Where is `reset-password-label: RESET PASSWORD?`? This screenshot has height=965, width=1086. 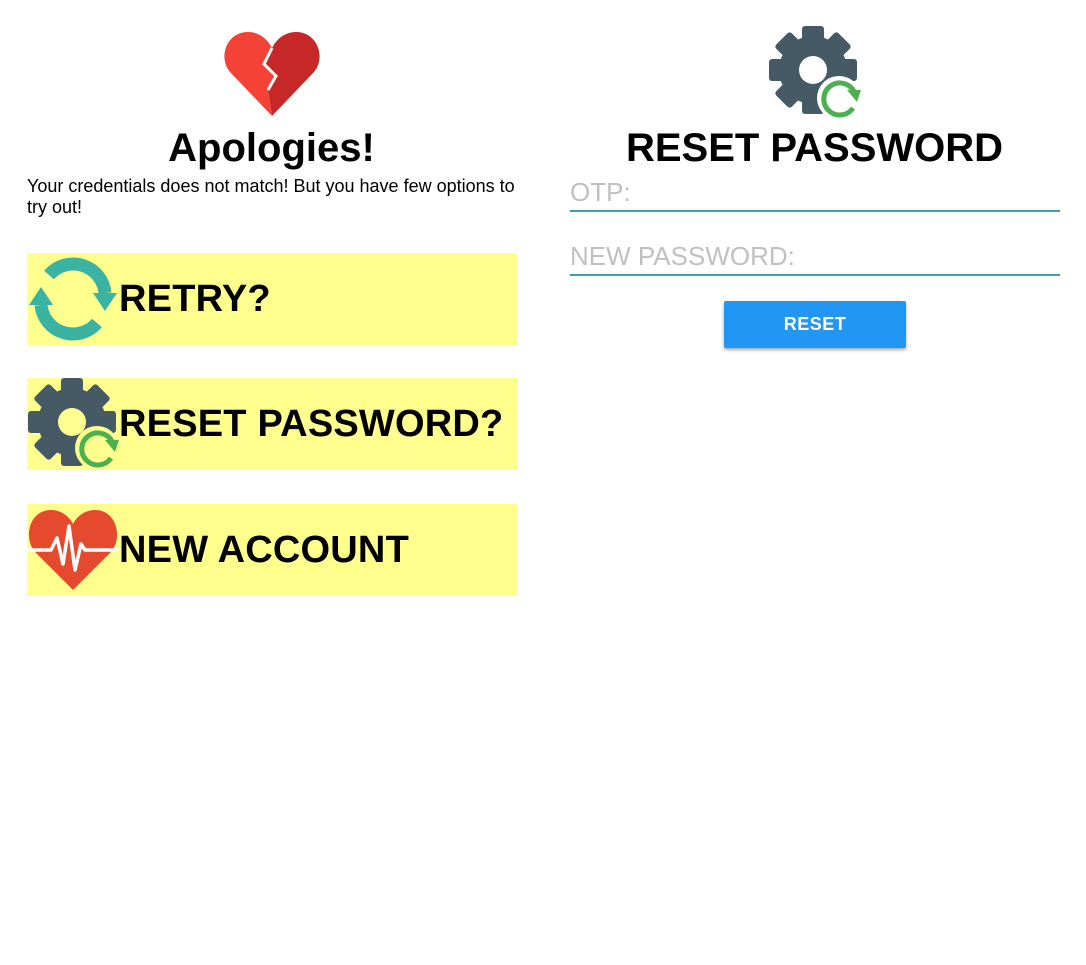 reset-password-label: RESET PASSWORD? is located at coordinates (311, 424).